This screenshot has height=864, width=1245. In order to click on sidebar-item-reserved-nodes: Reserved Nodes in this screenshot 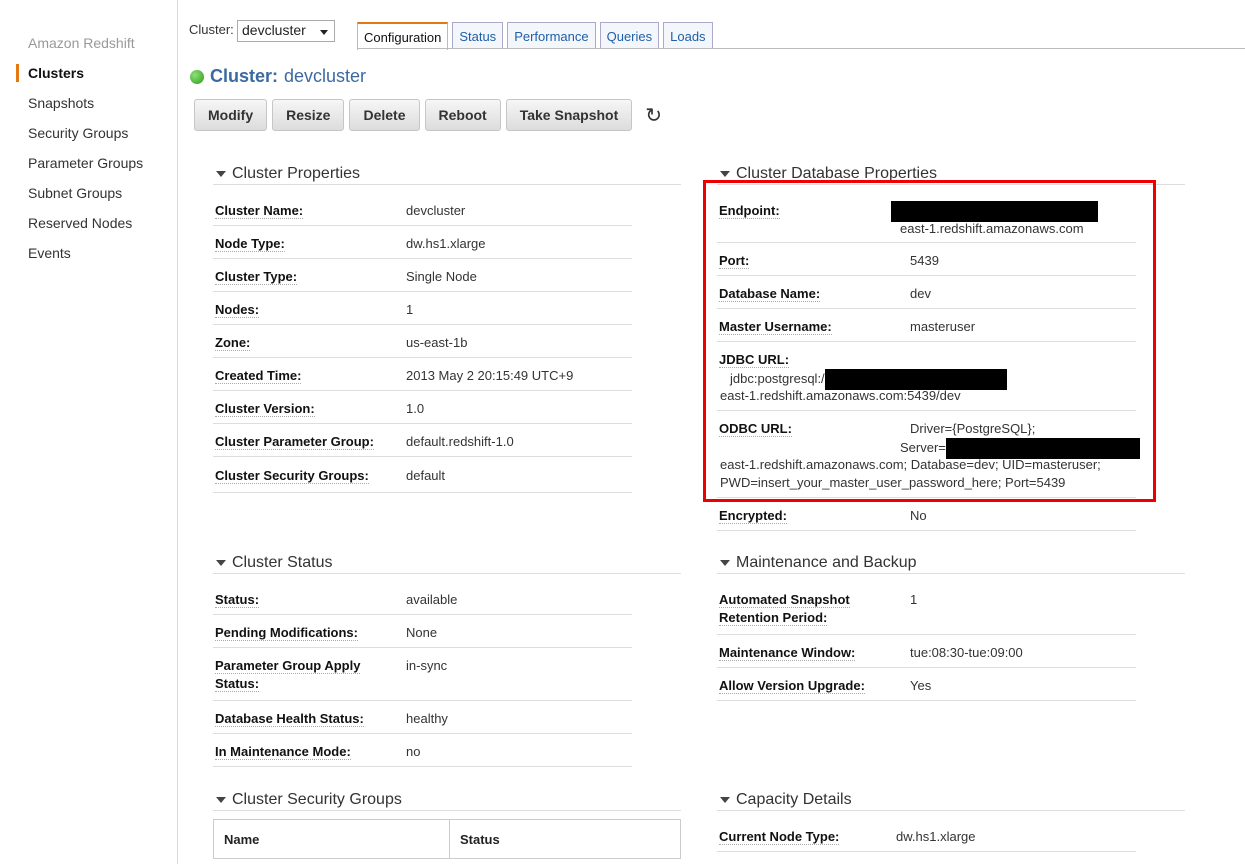, I will do `click(88, 228)`.